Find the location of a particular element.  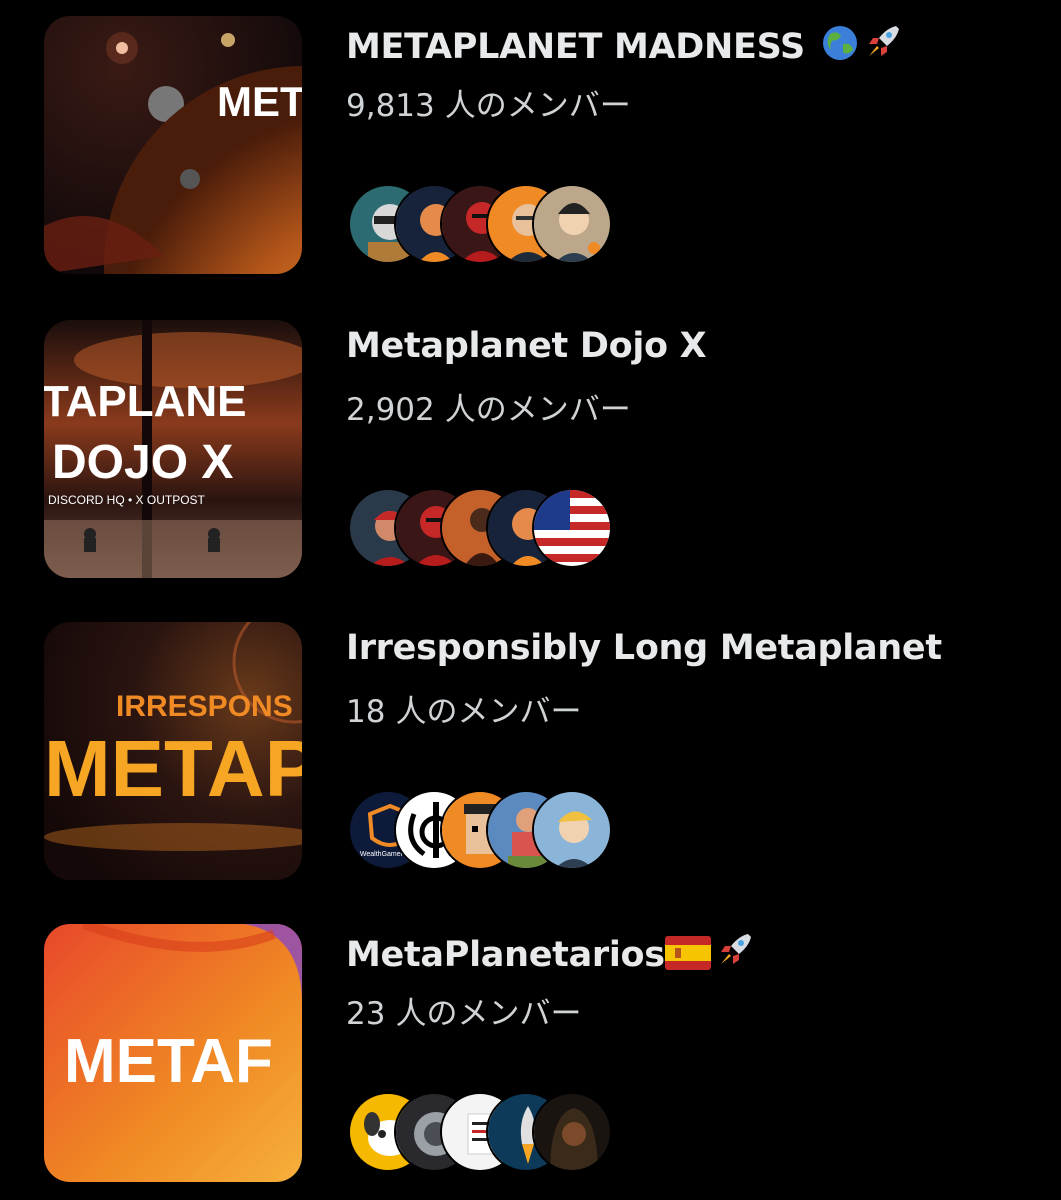

member-count: 23 人のメンバー is located at coordinates (464, 1014).